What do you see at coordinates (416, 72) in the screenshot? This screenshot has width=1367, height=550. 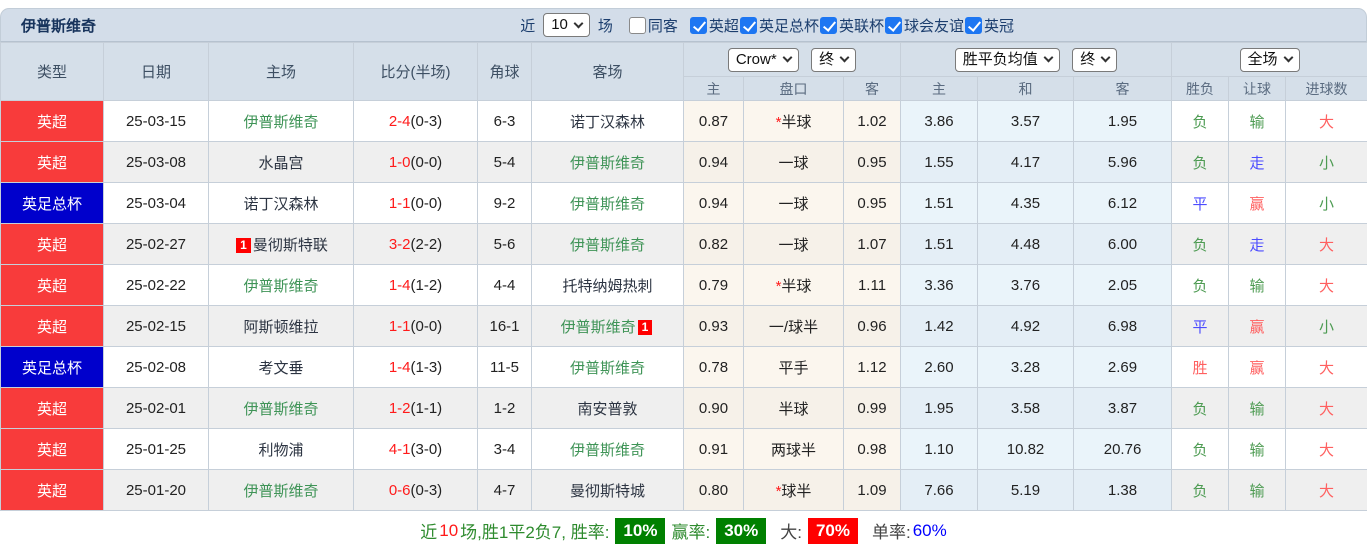 I see `col-header-score: 比分(半场)` at bounding box center [416, 72].